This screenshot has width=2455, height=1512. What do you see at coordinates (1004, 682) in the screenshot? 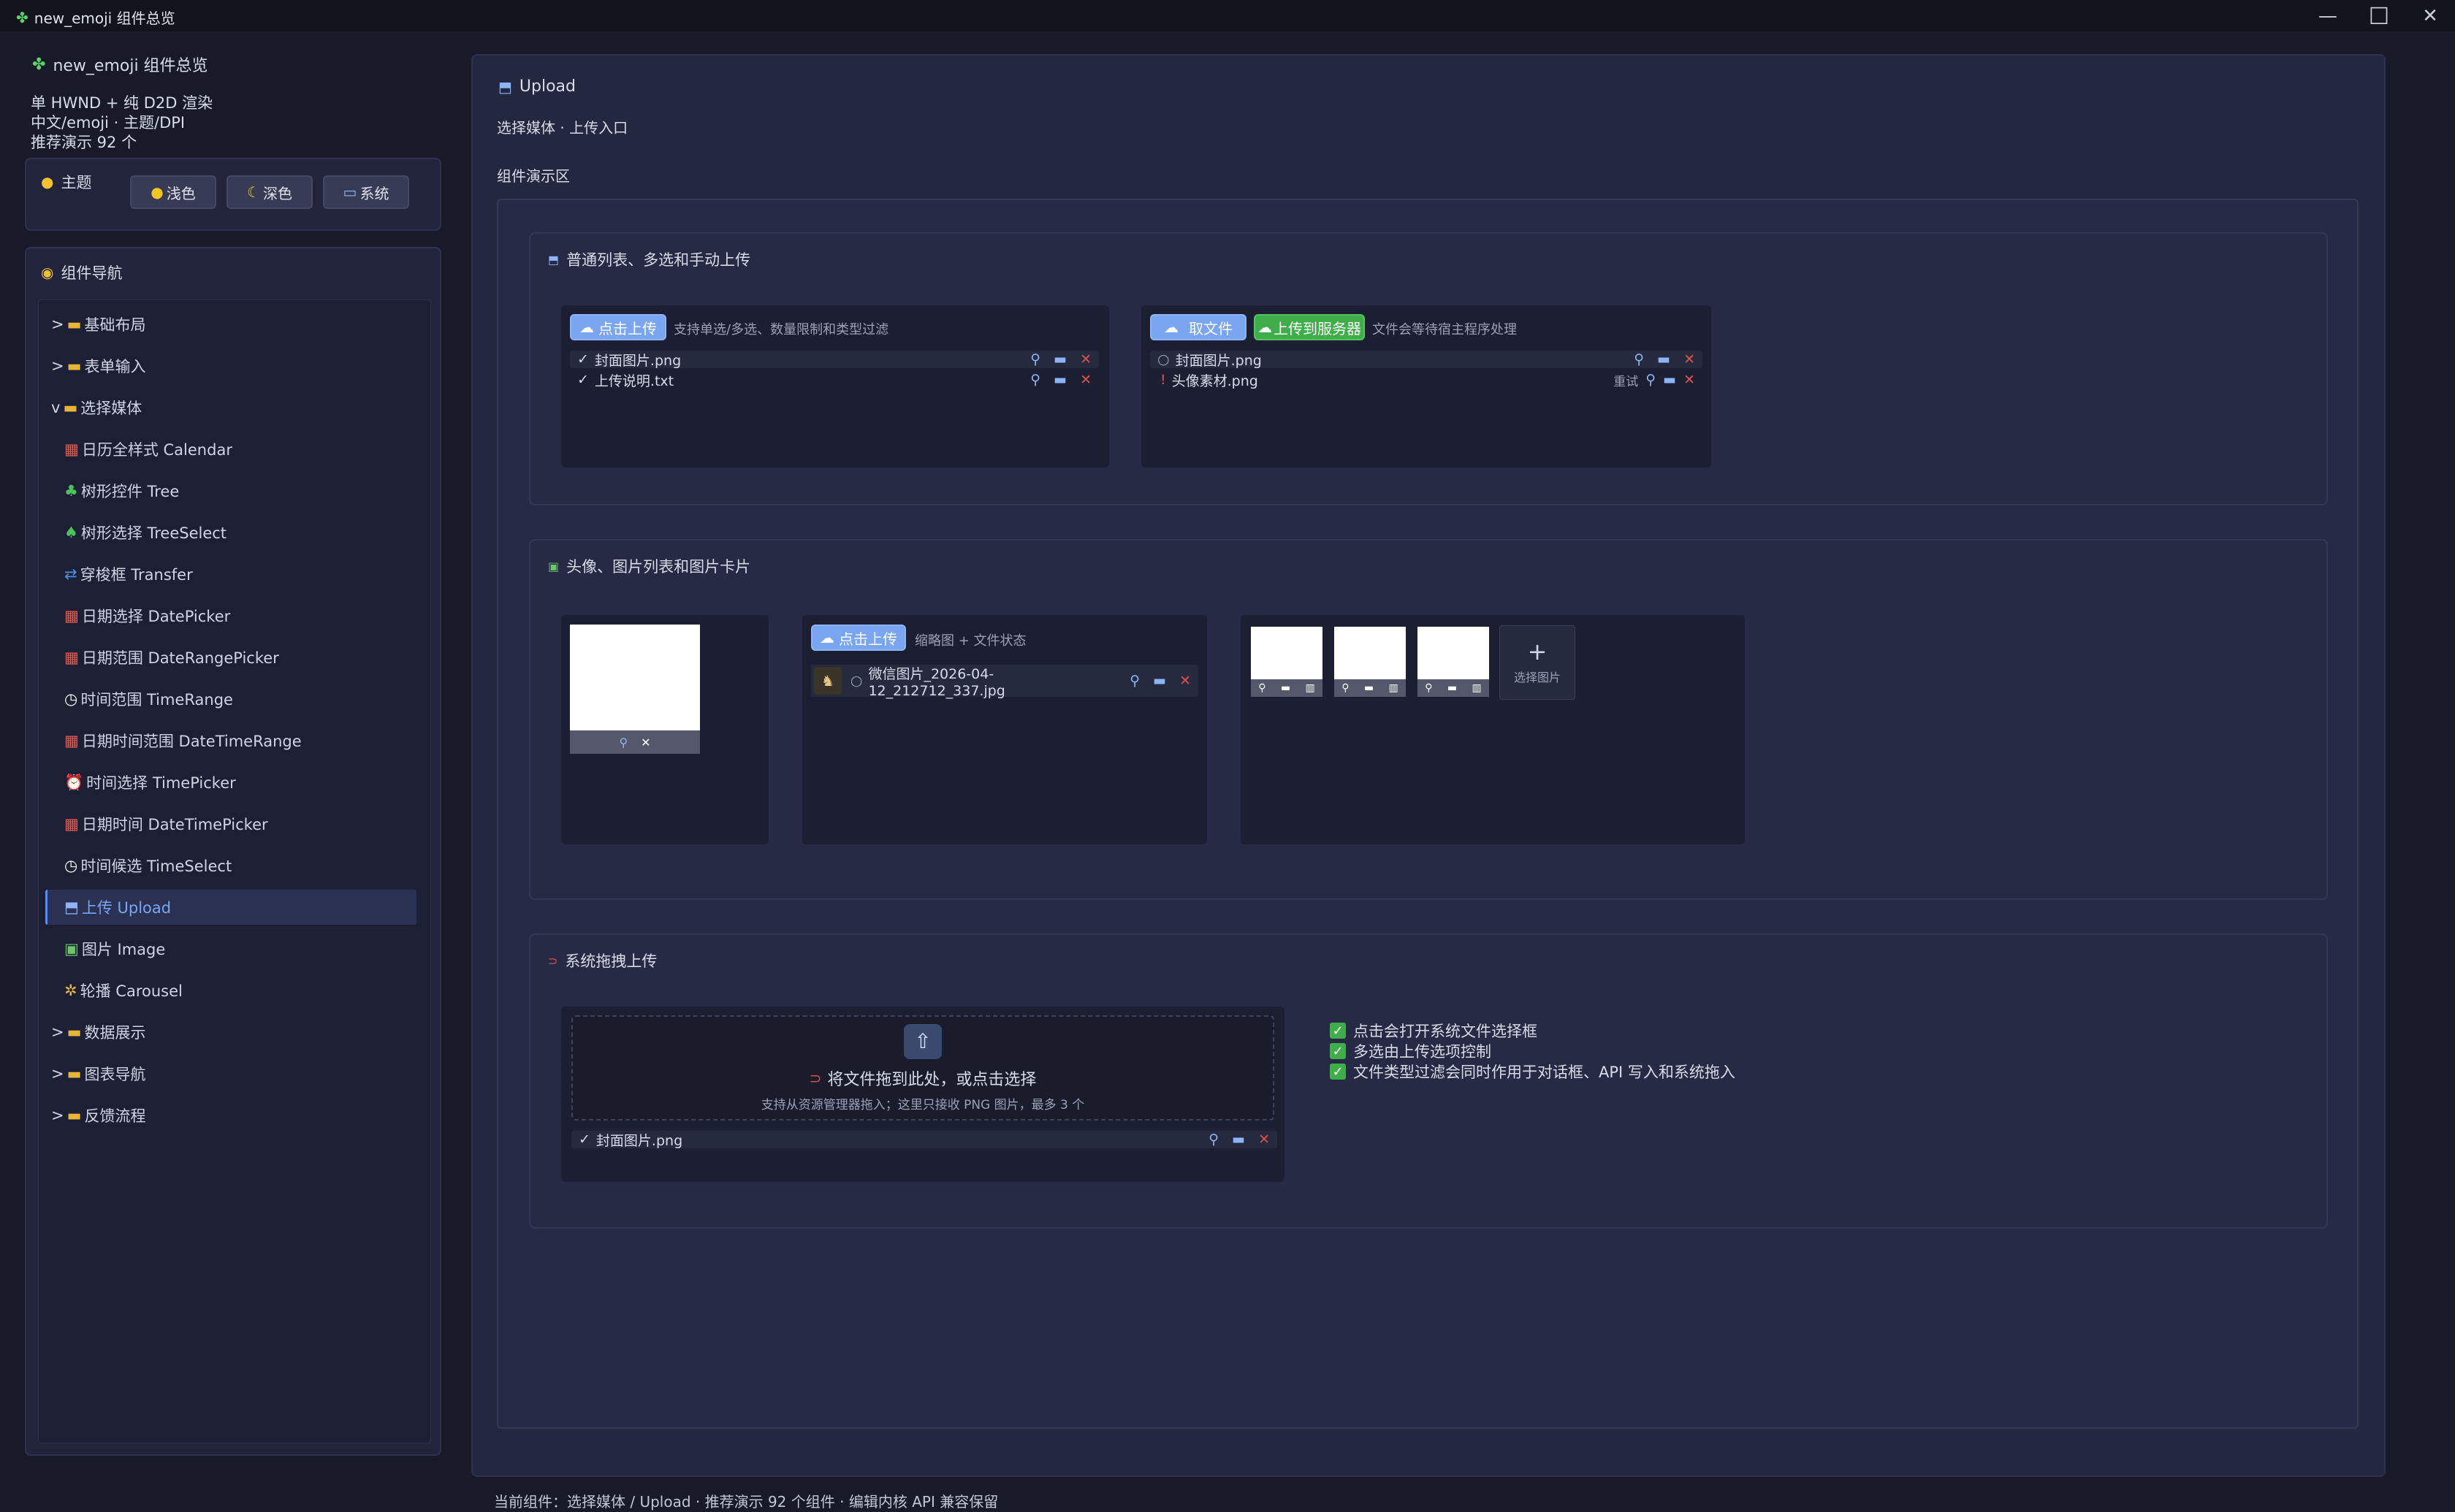
I see `image-file-row: ♞ ○ 微信图片_2026-04-12_212712_337.jpg ⚲ ▬ ✕` at bounding box center [1004, 682].